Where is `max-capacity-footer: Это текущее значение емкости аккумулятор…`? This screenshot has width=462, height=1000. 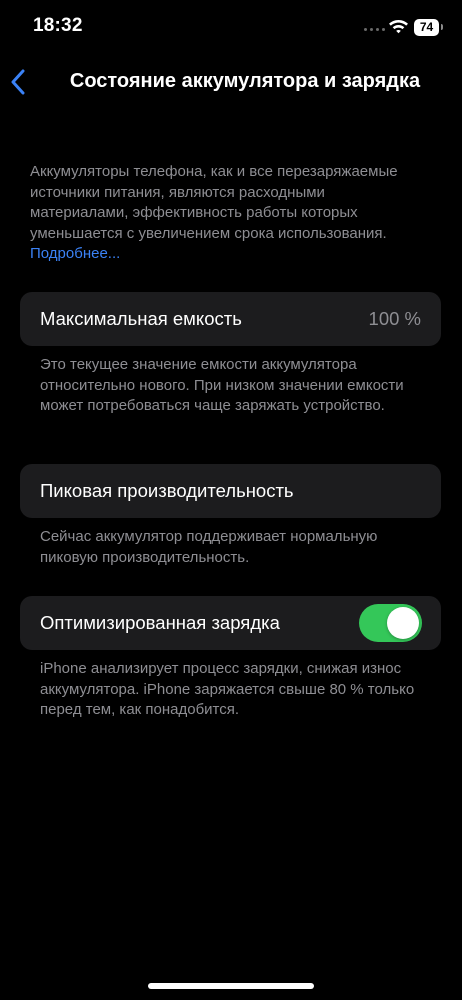
max-capacity-footer: Это текущее значение емкости аккумулятор… is located at coordinates (222, 385).